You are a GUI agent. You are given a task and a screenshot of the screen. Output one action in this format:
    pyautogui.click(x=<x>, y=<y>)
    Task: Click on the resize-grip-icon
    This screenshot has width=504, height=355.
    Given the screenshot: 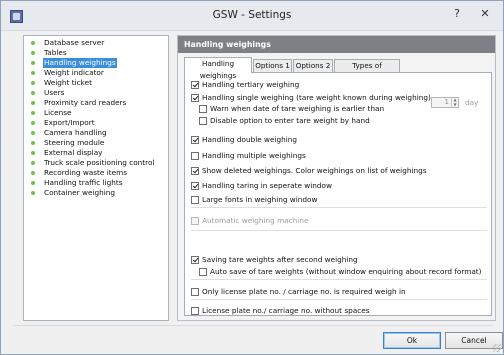 What is the action you would take?
    pyautogui.click(x=497, y=348)
    